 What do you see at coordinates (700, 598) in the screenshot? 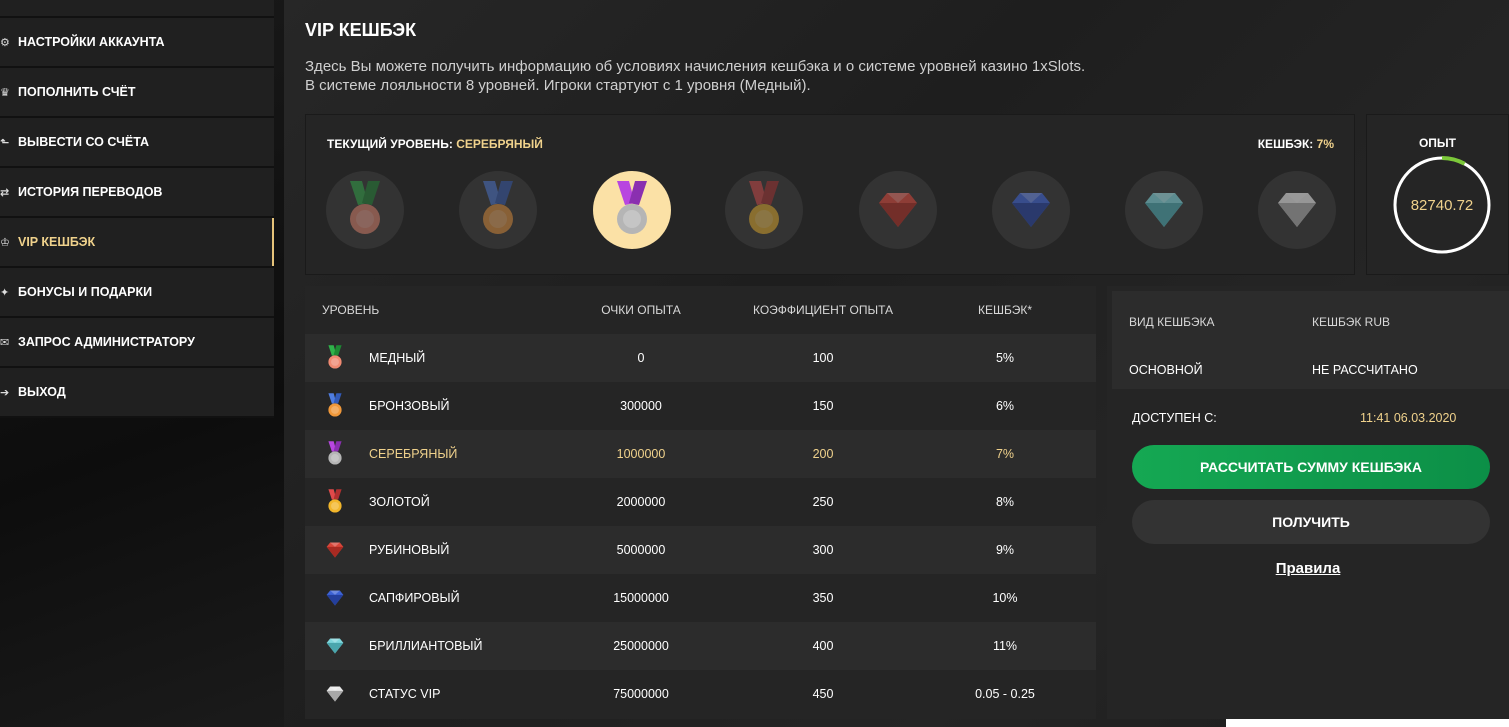
I see `table-row: САПФИРОВЫЙ 15000000 350 10%` at bounding box center [700, 598].